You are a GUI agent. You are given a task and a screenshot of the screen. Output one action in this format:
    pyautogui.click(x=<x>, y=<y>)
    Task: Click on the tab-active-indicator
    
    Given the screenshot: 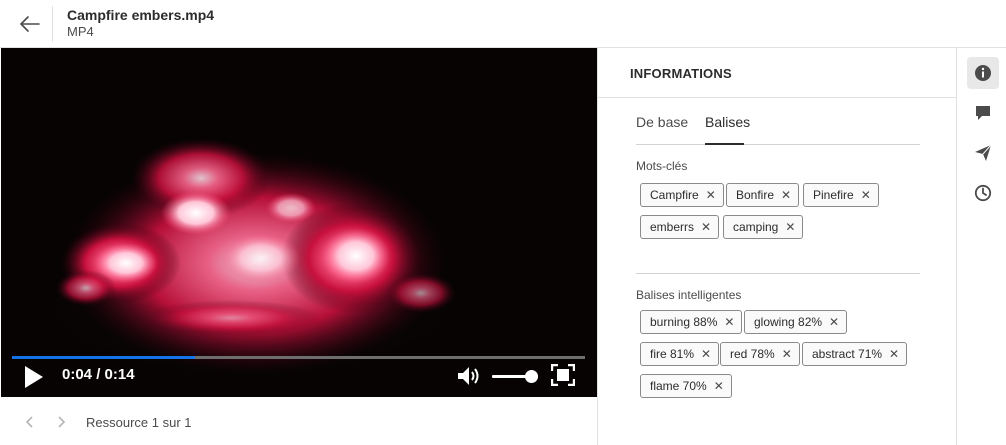 What is the action you would take?
    pyautogui.click(x=724, y=144)
    